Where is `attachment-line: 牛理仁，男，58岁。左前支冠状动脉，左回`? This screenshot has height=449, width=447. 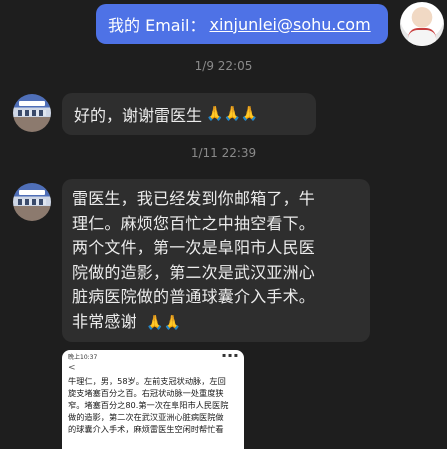 attachment-line: 牛理仁，男，58岁。左前支冠状动脉，左回 is located at coordinates (147, 381).